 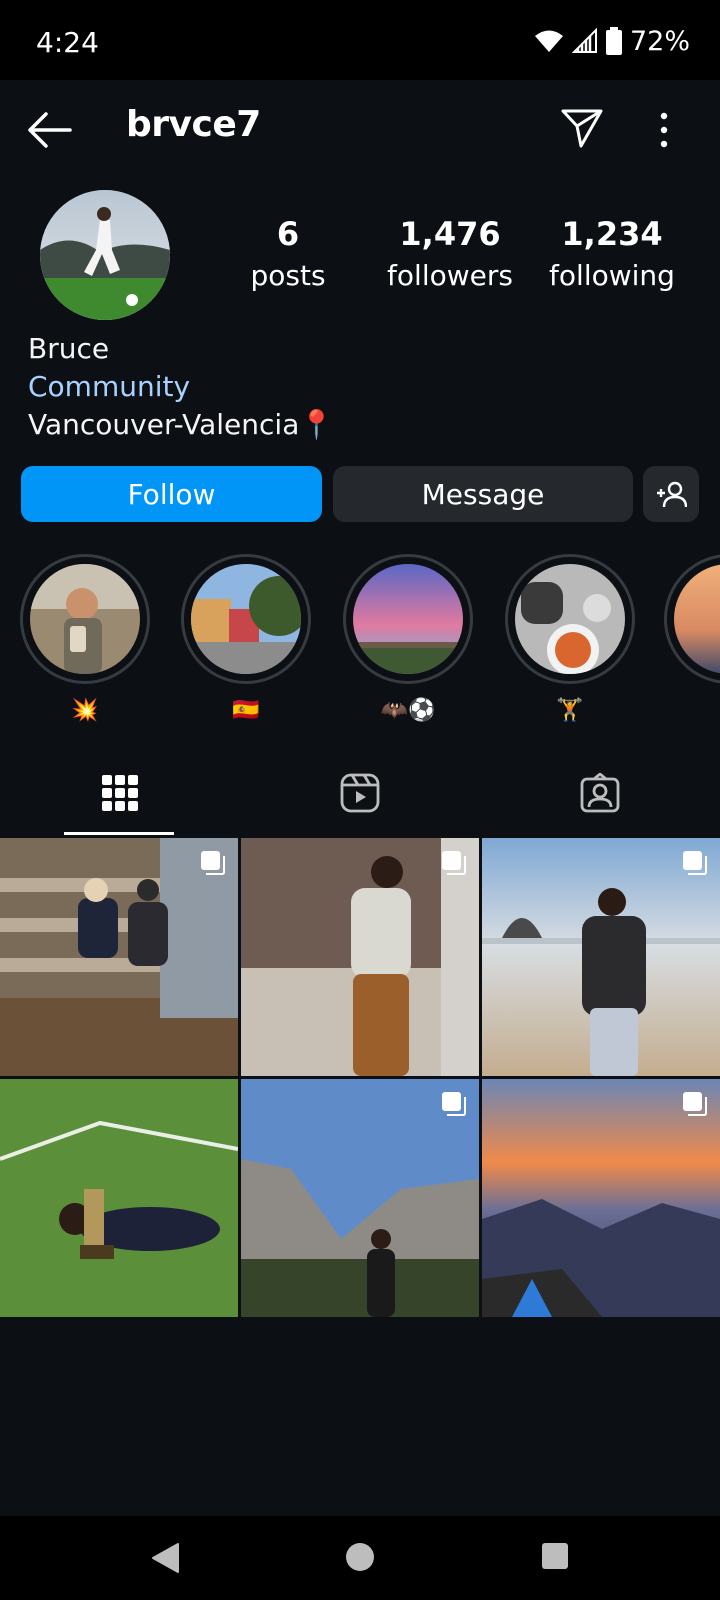 I want to click on more-options-icon, so click(x=664, y=130).